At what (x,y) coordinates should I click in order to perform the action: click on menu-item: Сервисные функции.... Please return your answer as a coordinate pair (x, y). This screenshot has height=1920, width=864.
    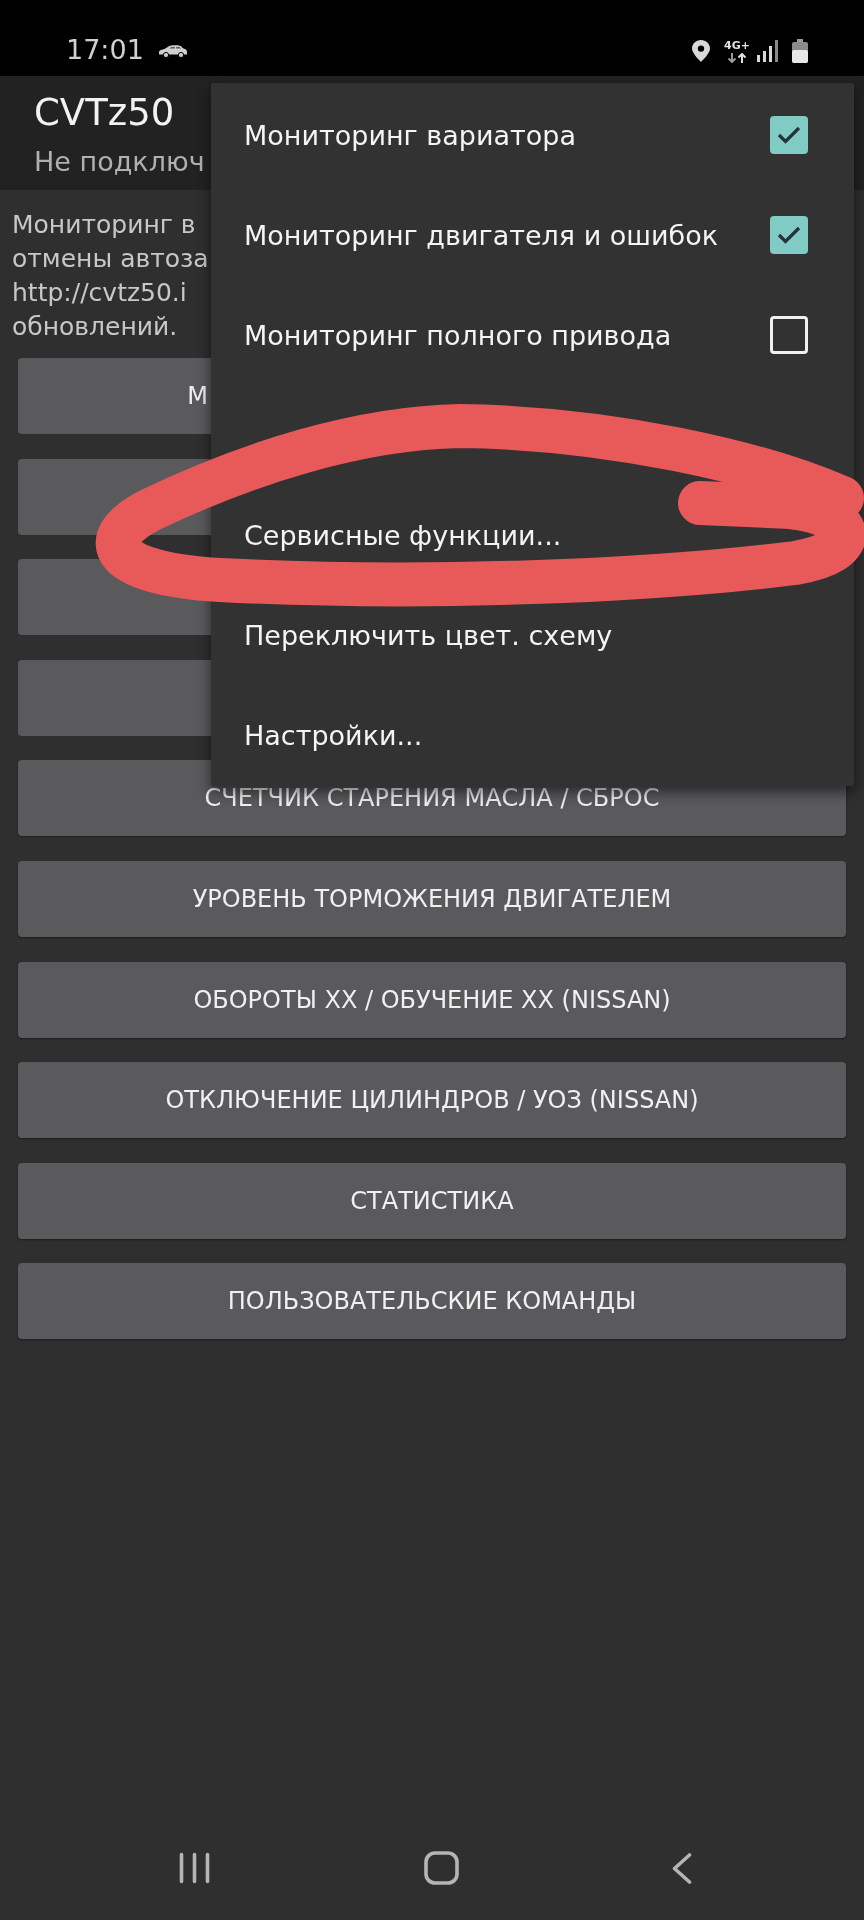
    Looking at the image, I should click on (532, 535).